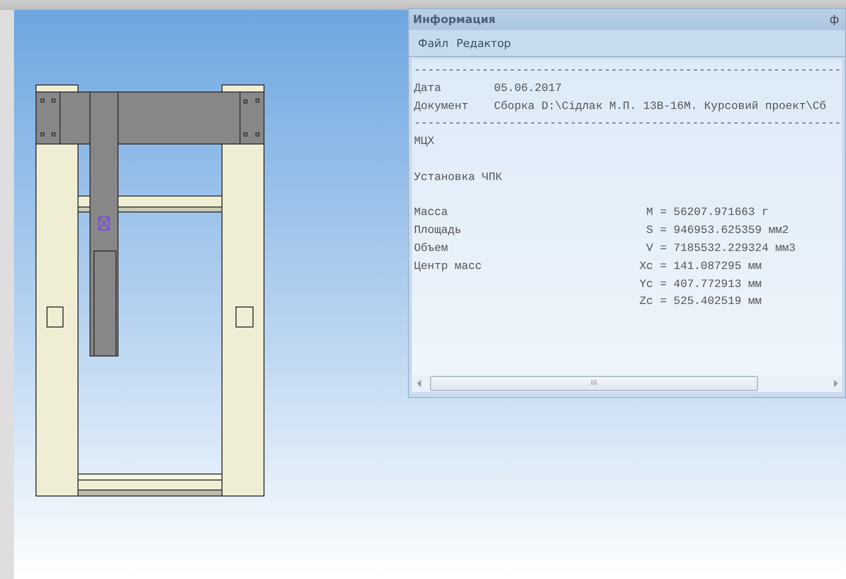  What do you see at coordinates (649, 248) in the screenshot?
I see `property-symbol: V` at bounding box center [649, 248].